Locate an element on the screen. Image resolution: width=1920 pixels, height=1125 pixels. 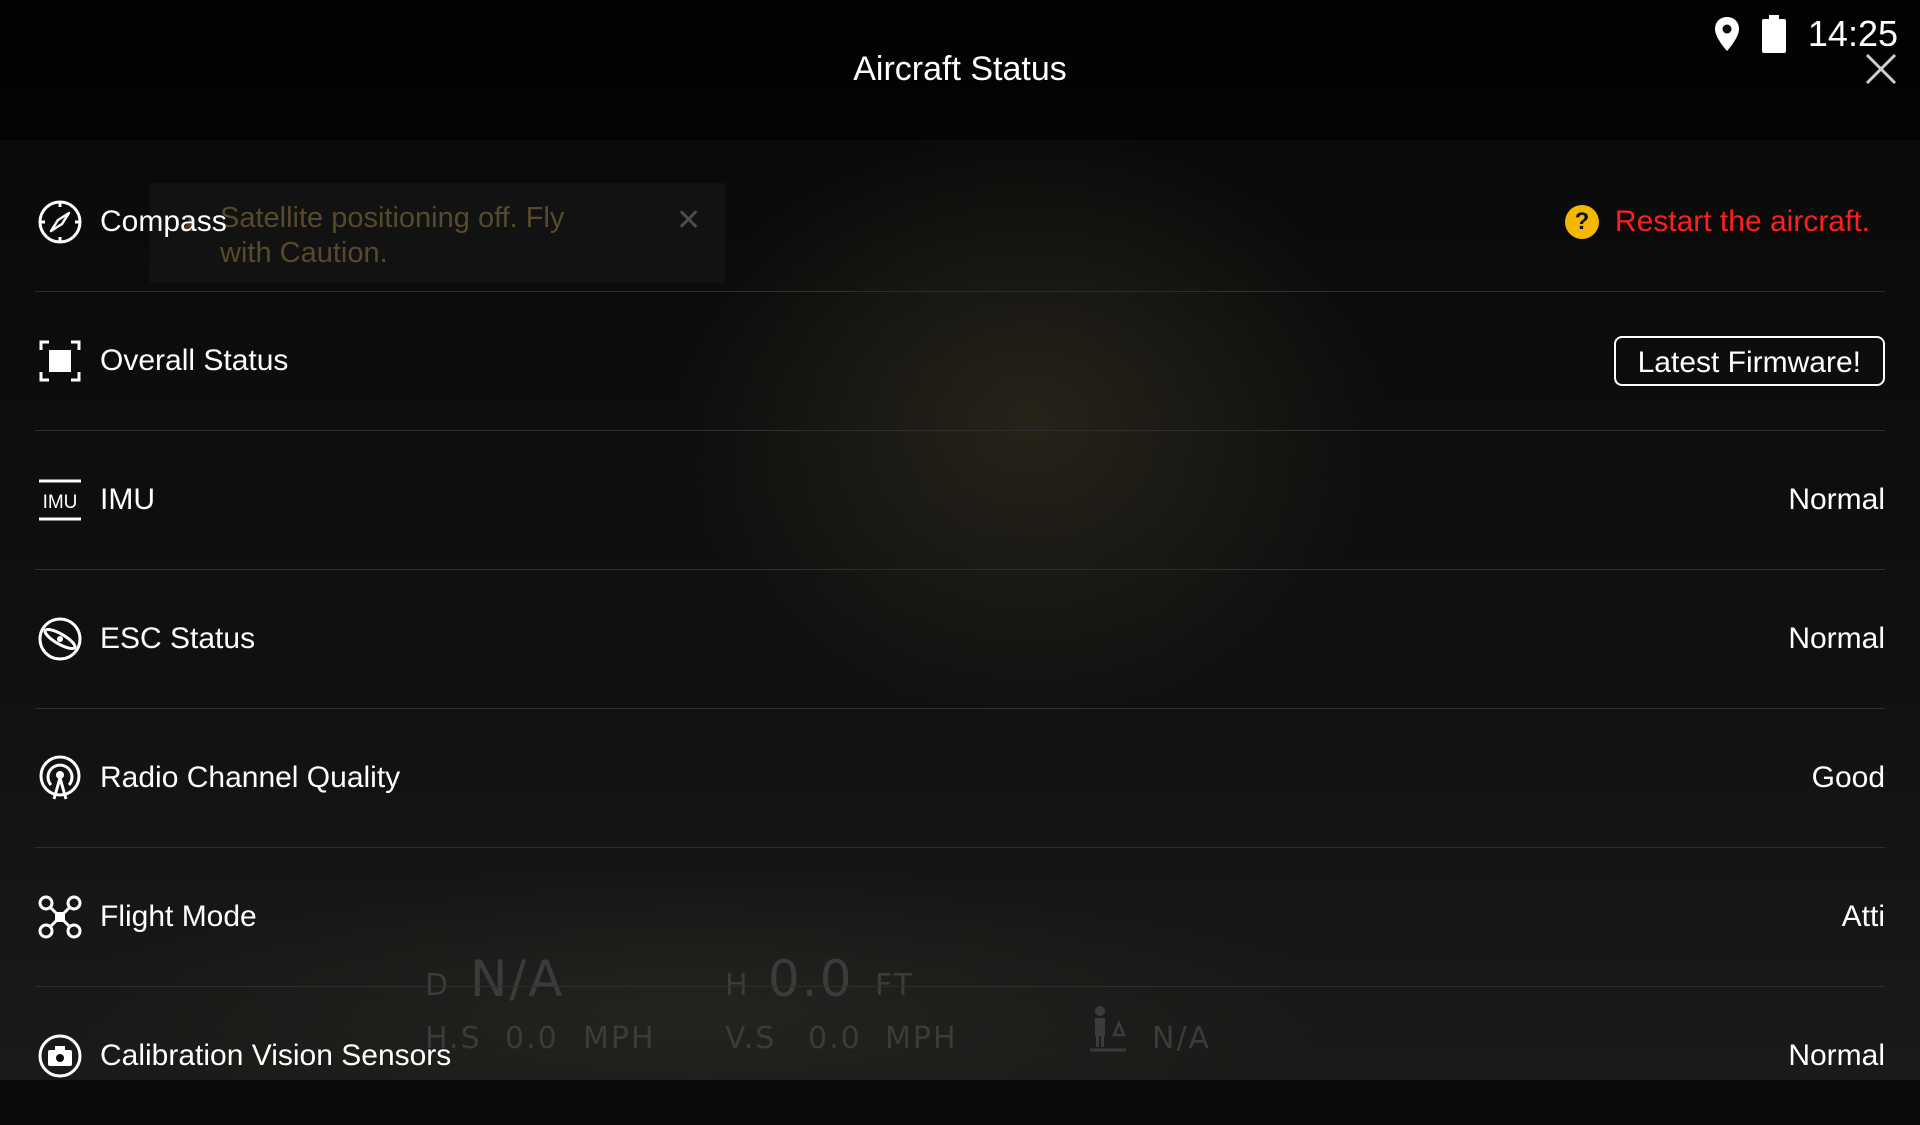
svg-text: IMU is located at coordinates (60, 502).